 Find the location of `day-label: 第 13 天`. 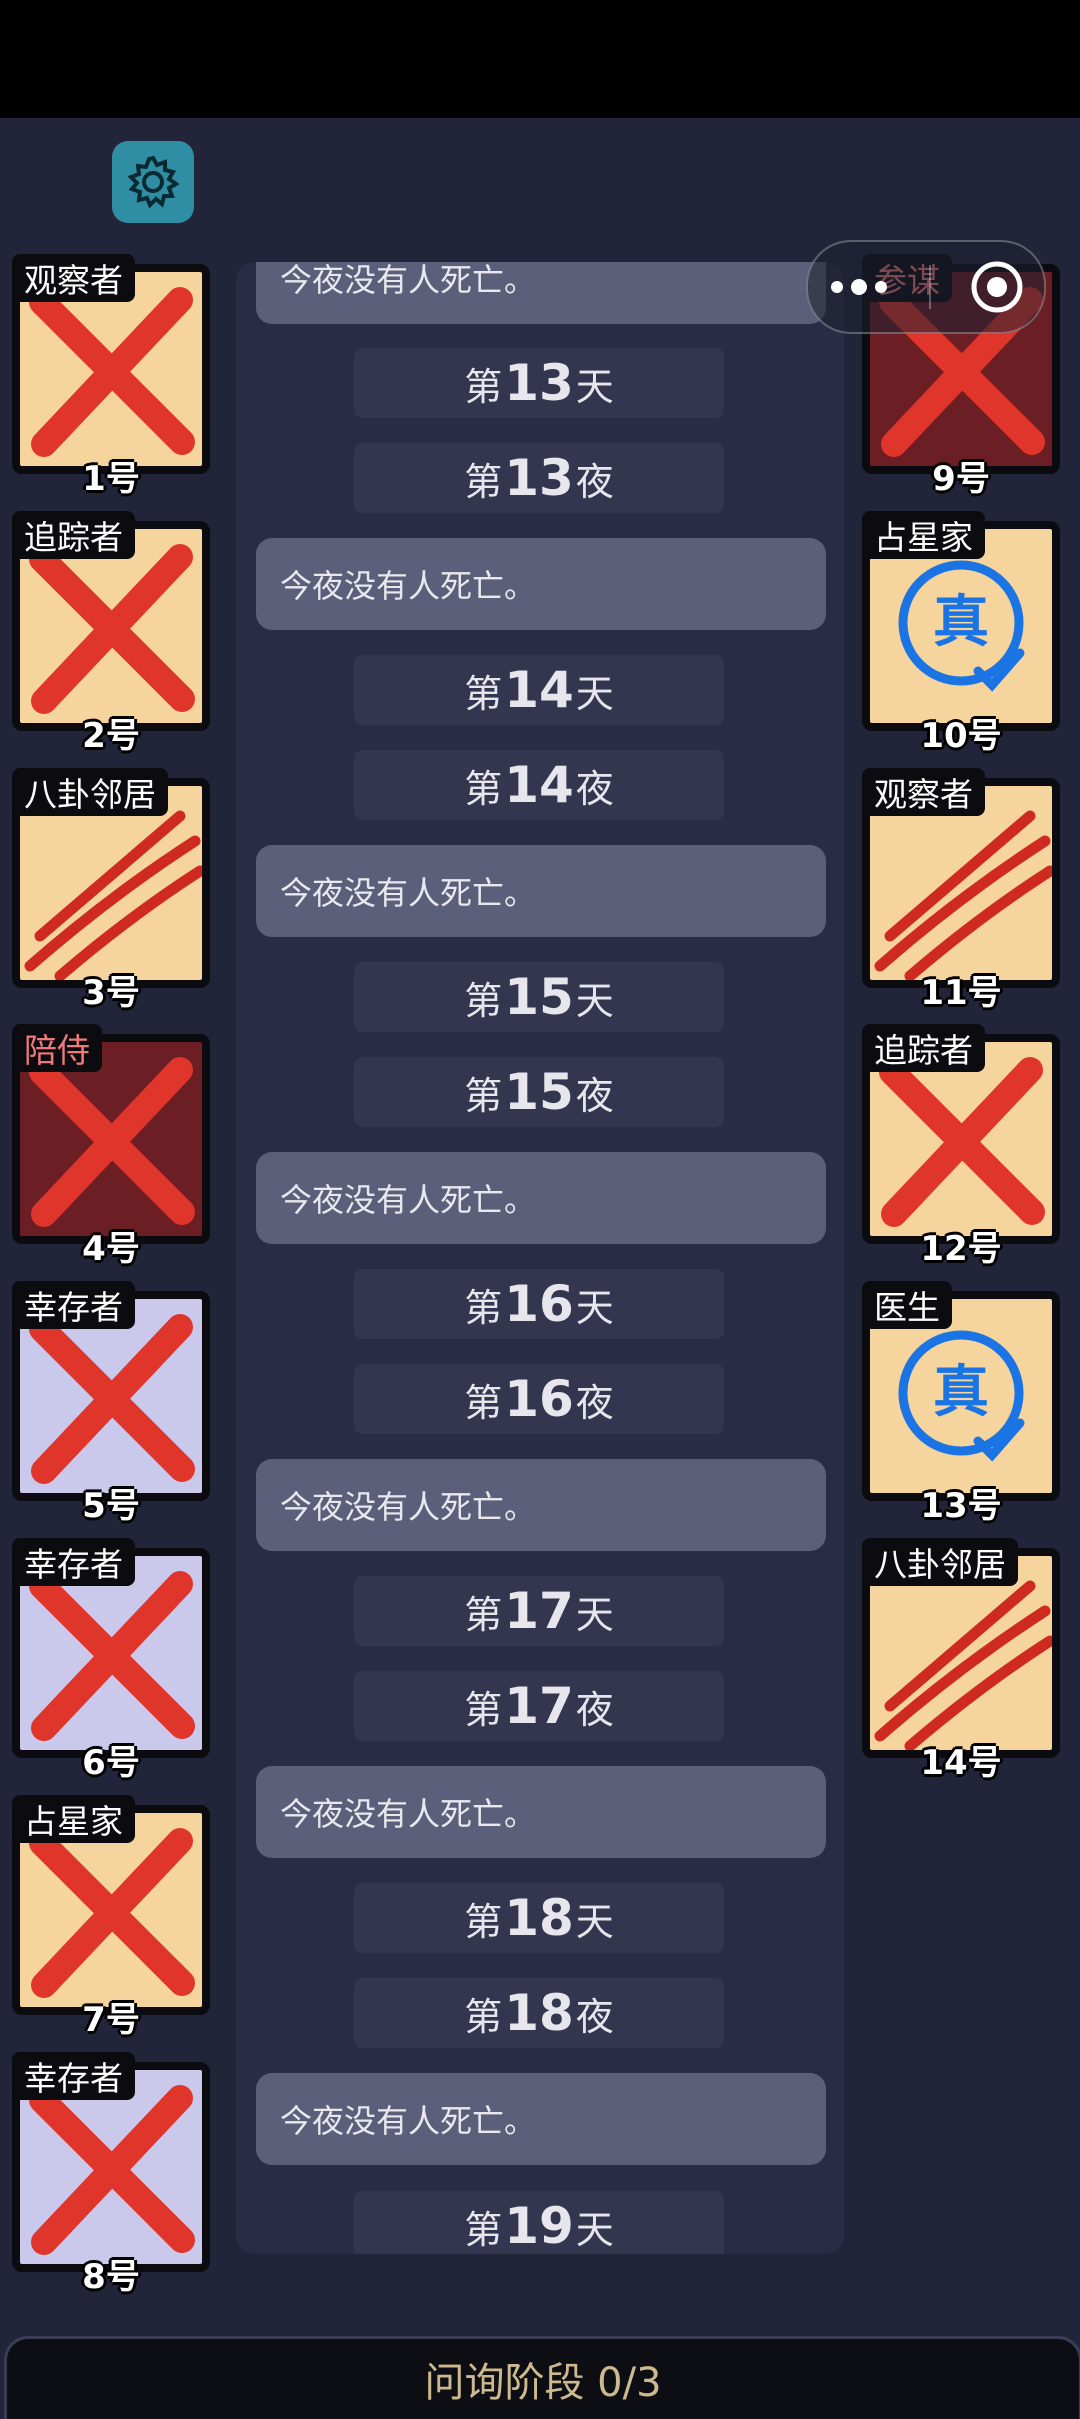

day-label: 第 13 天 is located at coordinates (539, 383).